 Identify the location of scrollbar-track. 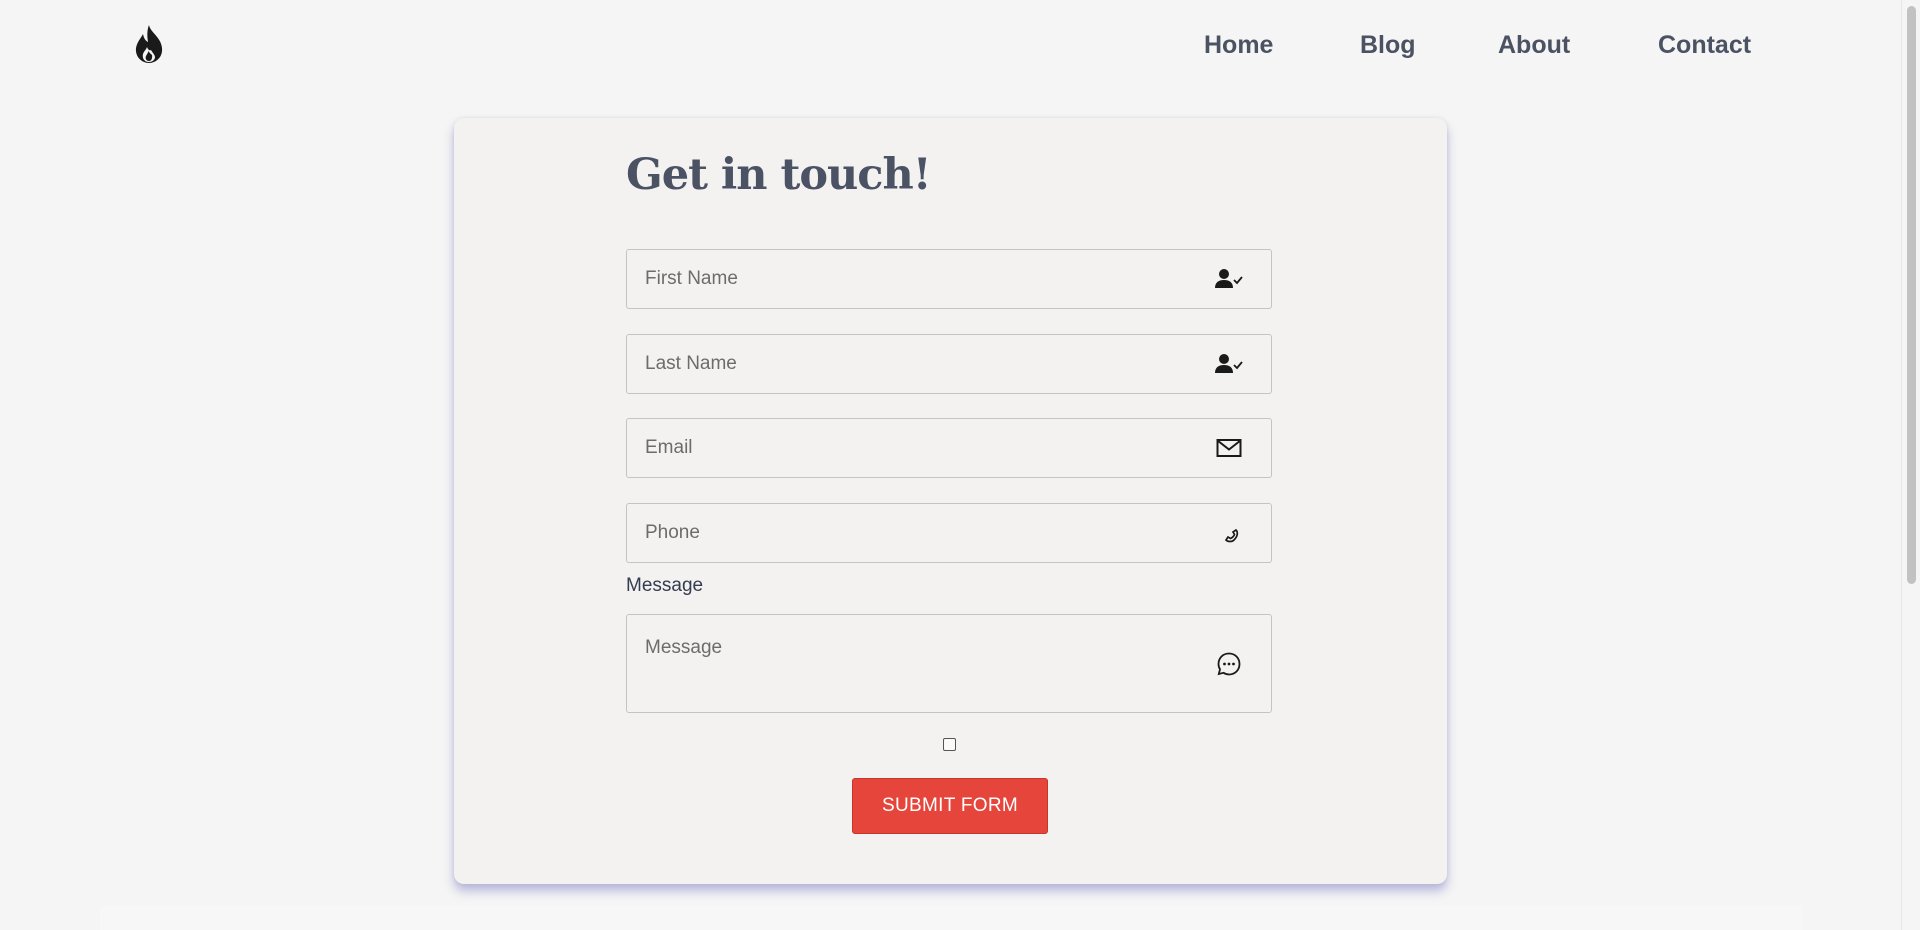
(1910, 465).